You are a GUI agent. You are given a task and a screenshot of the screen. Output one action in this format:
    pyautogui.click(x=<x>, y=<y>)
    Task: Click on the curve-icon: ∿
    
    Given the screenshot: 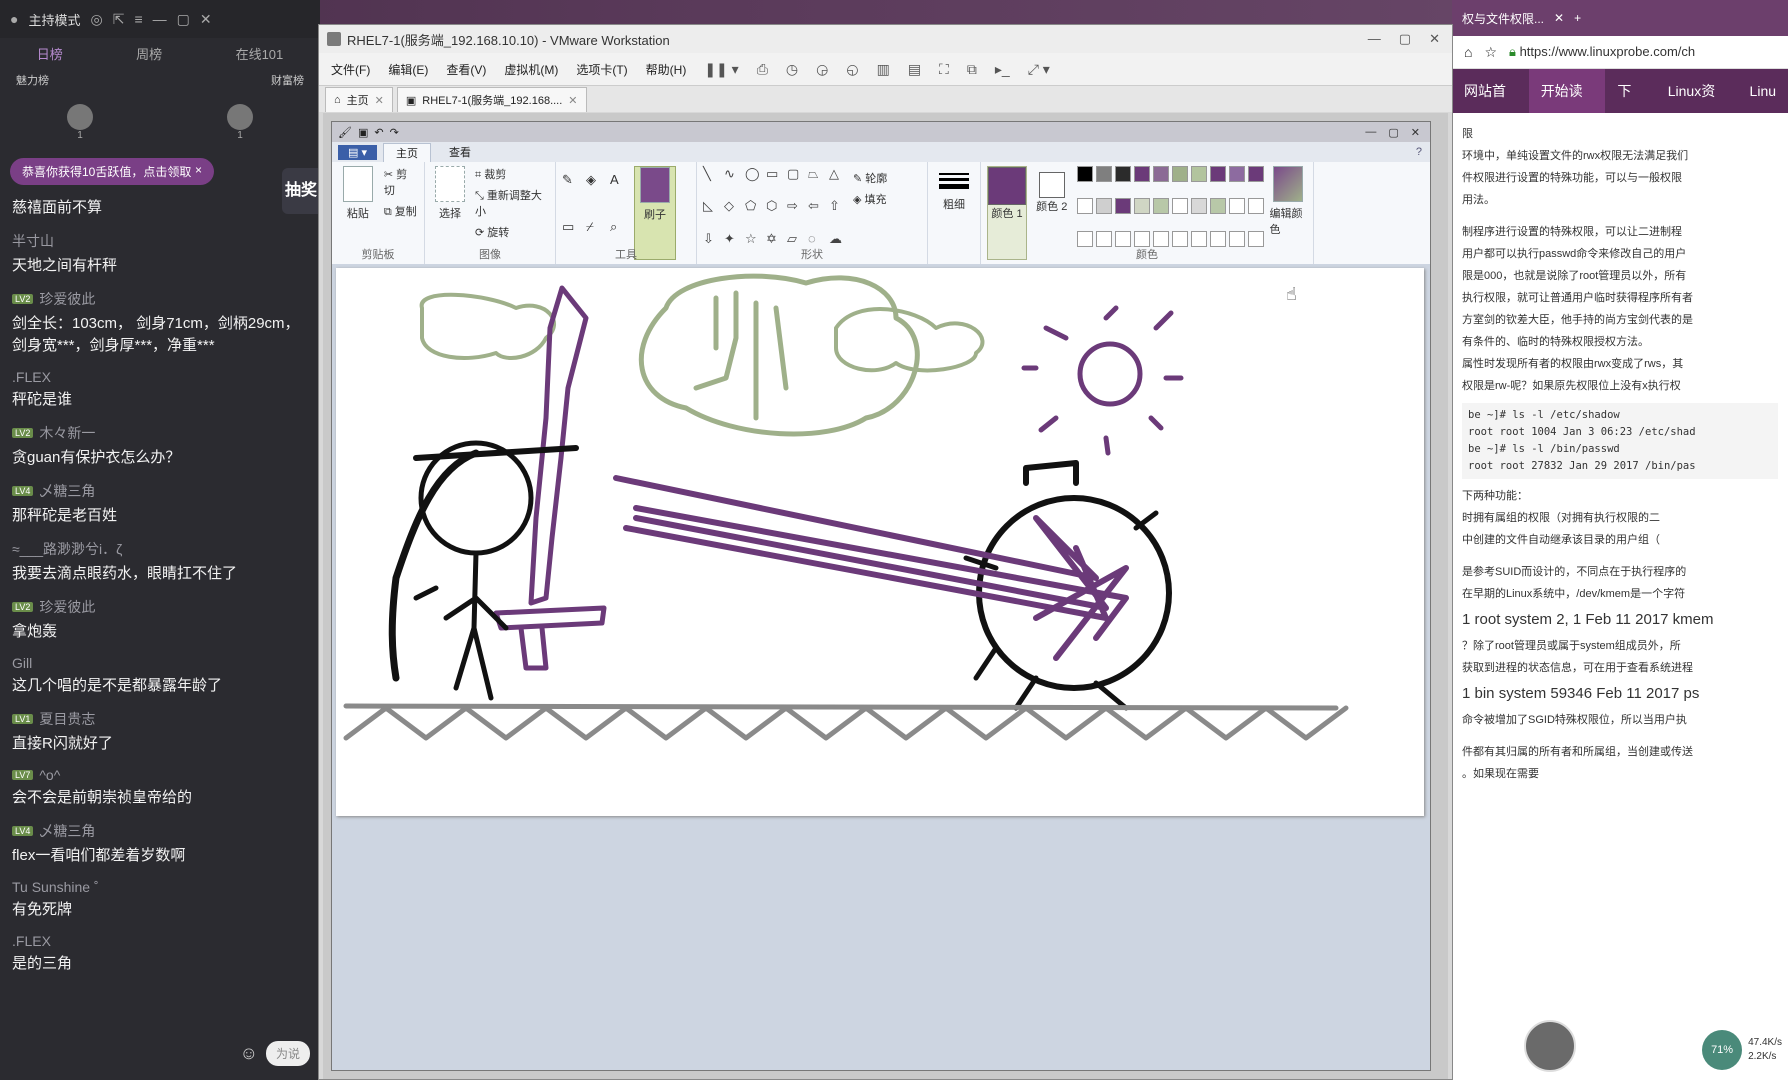 What is the action you would take?
    pyautogui.click(x=733, y=180)
    